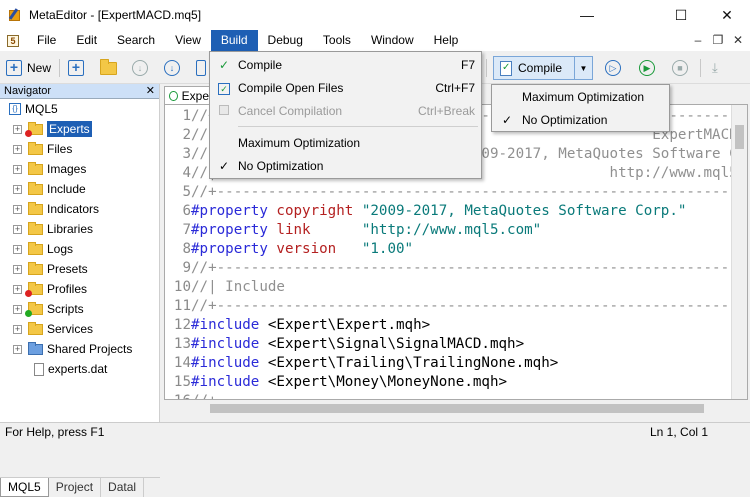  What do you see at coordinates (186, 173) in the screenshot?
I see `line-number: 4` at bounding box center [186, 173].